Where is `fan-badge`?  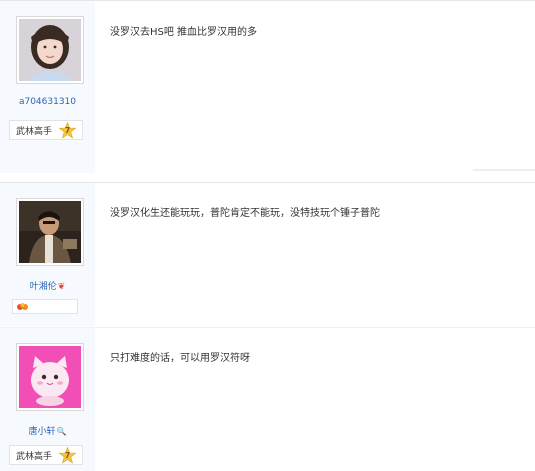 fan-badge is located at coordinates (45, 306).